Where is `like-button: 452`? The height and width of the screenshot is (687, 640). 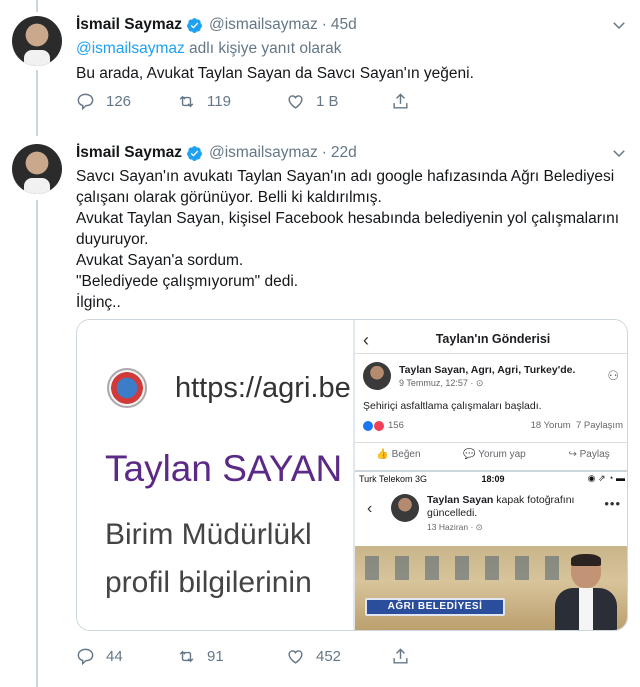
like-button: 452 is located at coordinates (338, 656).